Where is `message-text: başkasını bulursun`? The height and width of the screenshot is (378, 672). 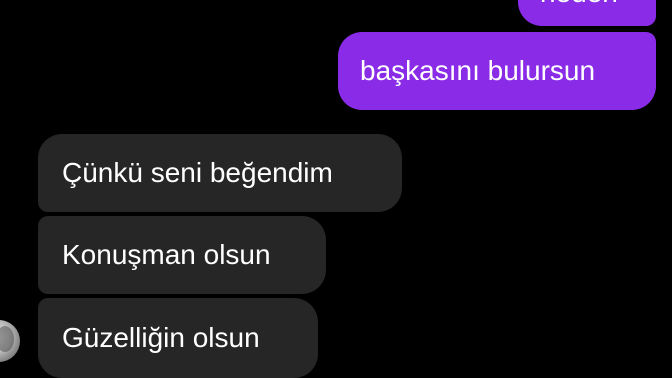
message-text: başkasını bulursun is located at coordinates (478, 70).